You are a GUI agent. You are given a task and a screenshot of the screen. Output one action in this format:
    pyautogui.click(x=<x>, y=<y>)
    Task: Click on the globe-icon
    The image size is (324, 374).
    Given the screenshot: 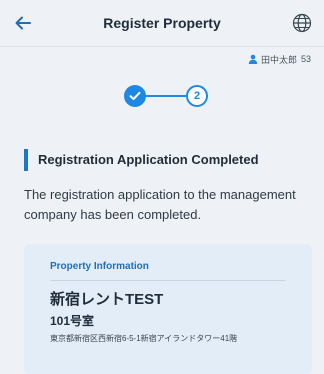 What is the action you would take?
    pyautogui.click(x=302, y=23)
    